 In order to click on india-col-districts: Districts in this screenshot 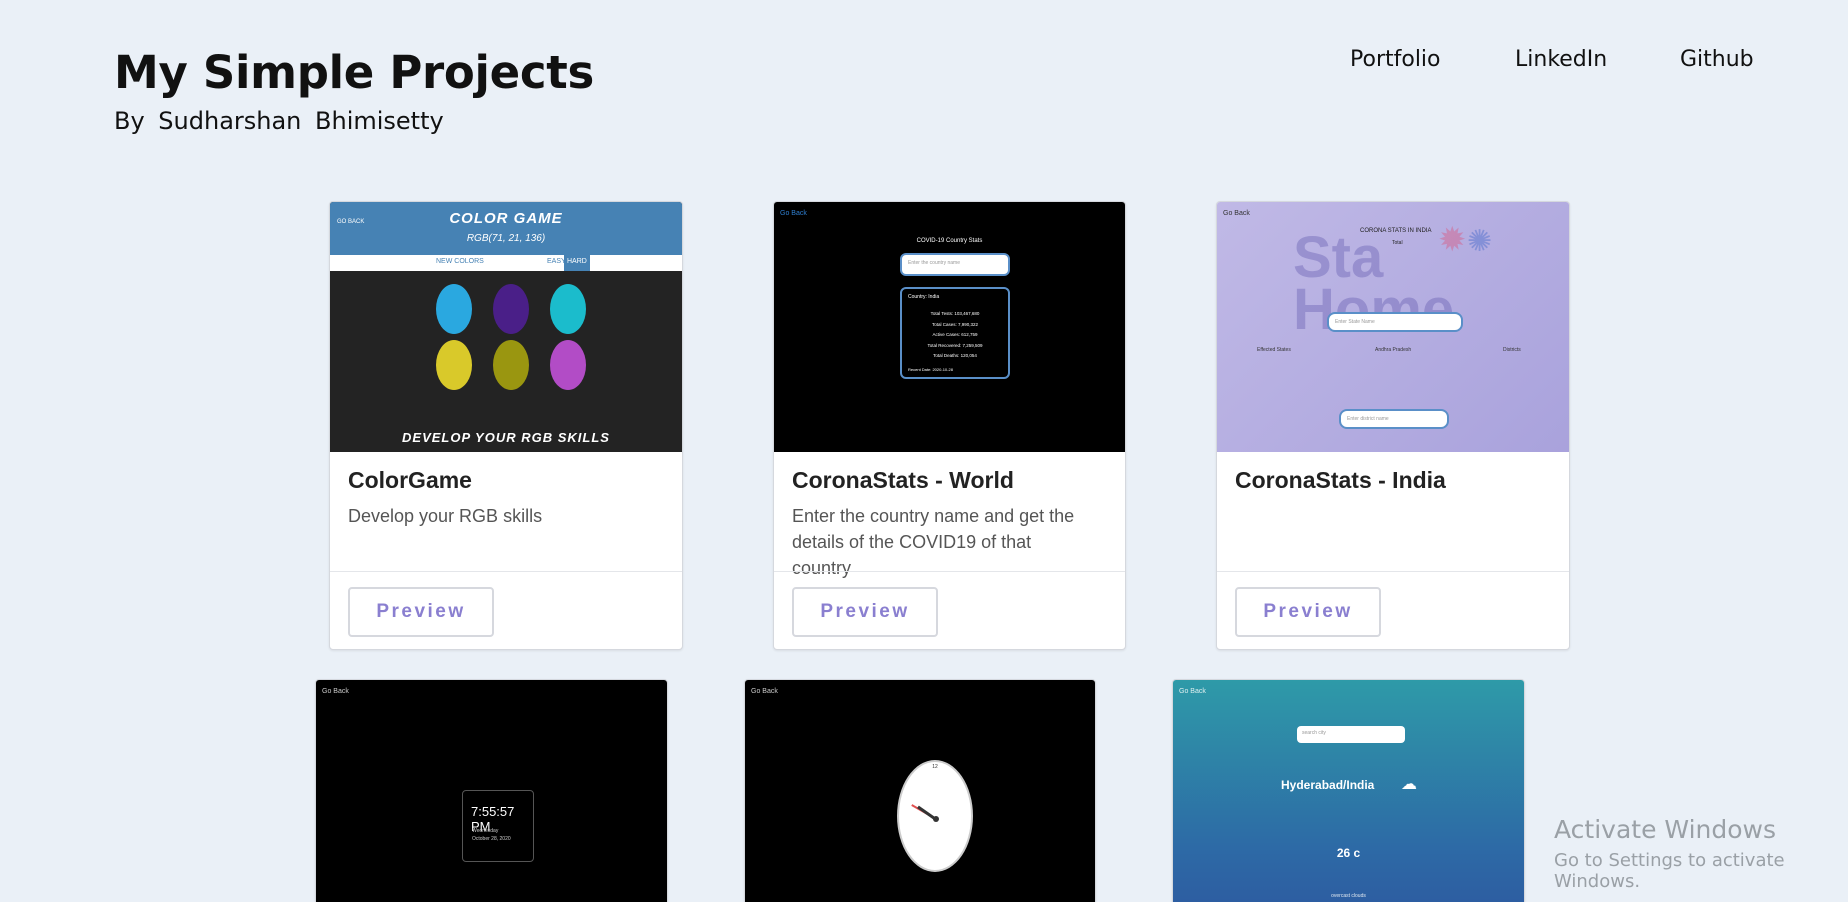, I will do `click(1512, 350)`.